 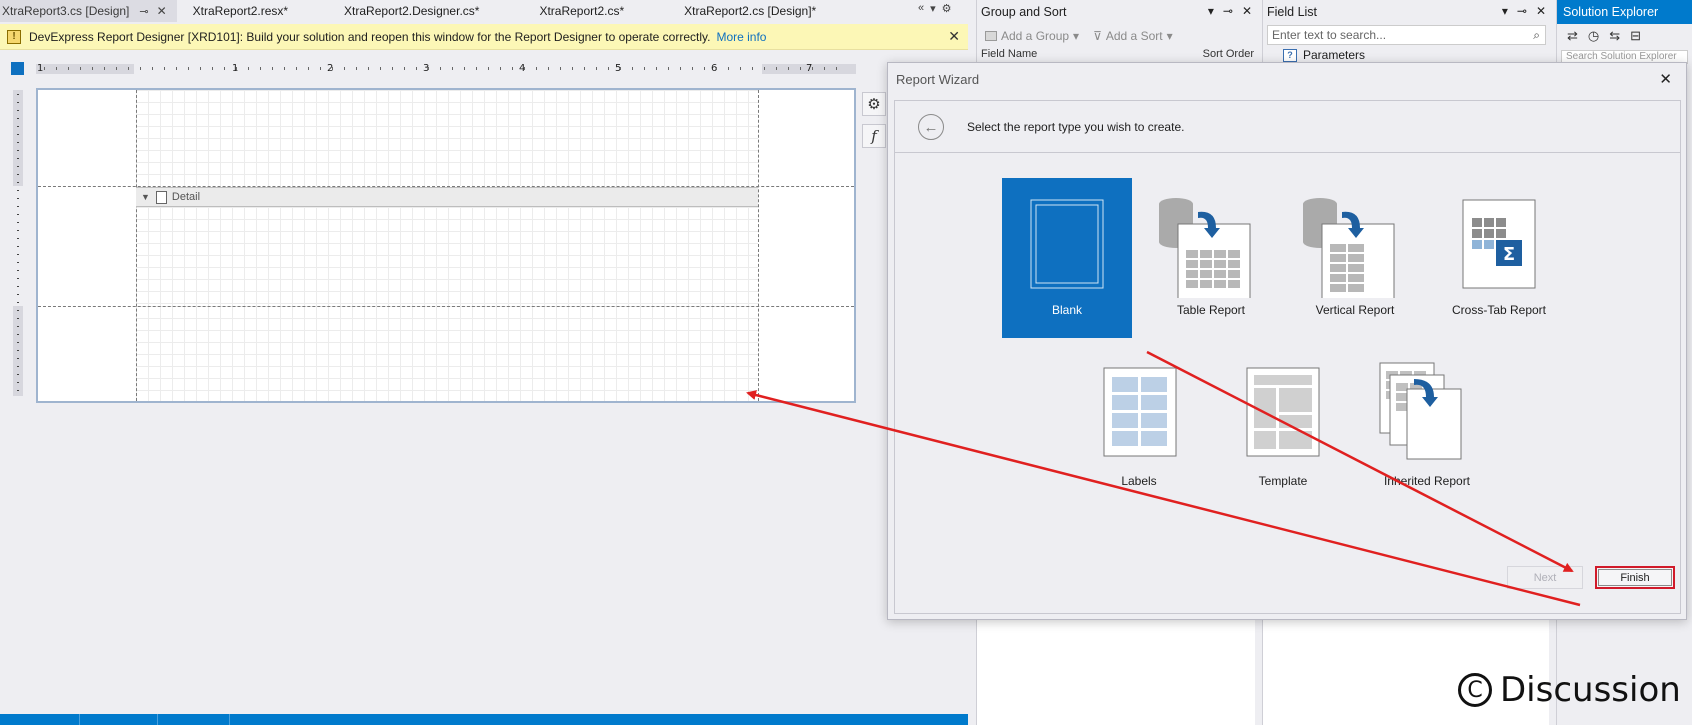 What do you see at coordinates (1545, 577) in the screenshot?
I see `next-button: Next` at bounding box center [1545, 577].